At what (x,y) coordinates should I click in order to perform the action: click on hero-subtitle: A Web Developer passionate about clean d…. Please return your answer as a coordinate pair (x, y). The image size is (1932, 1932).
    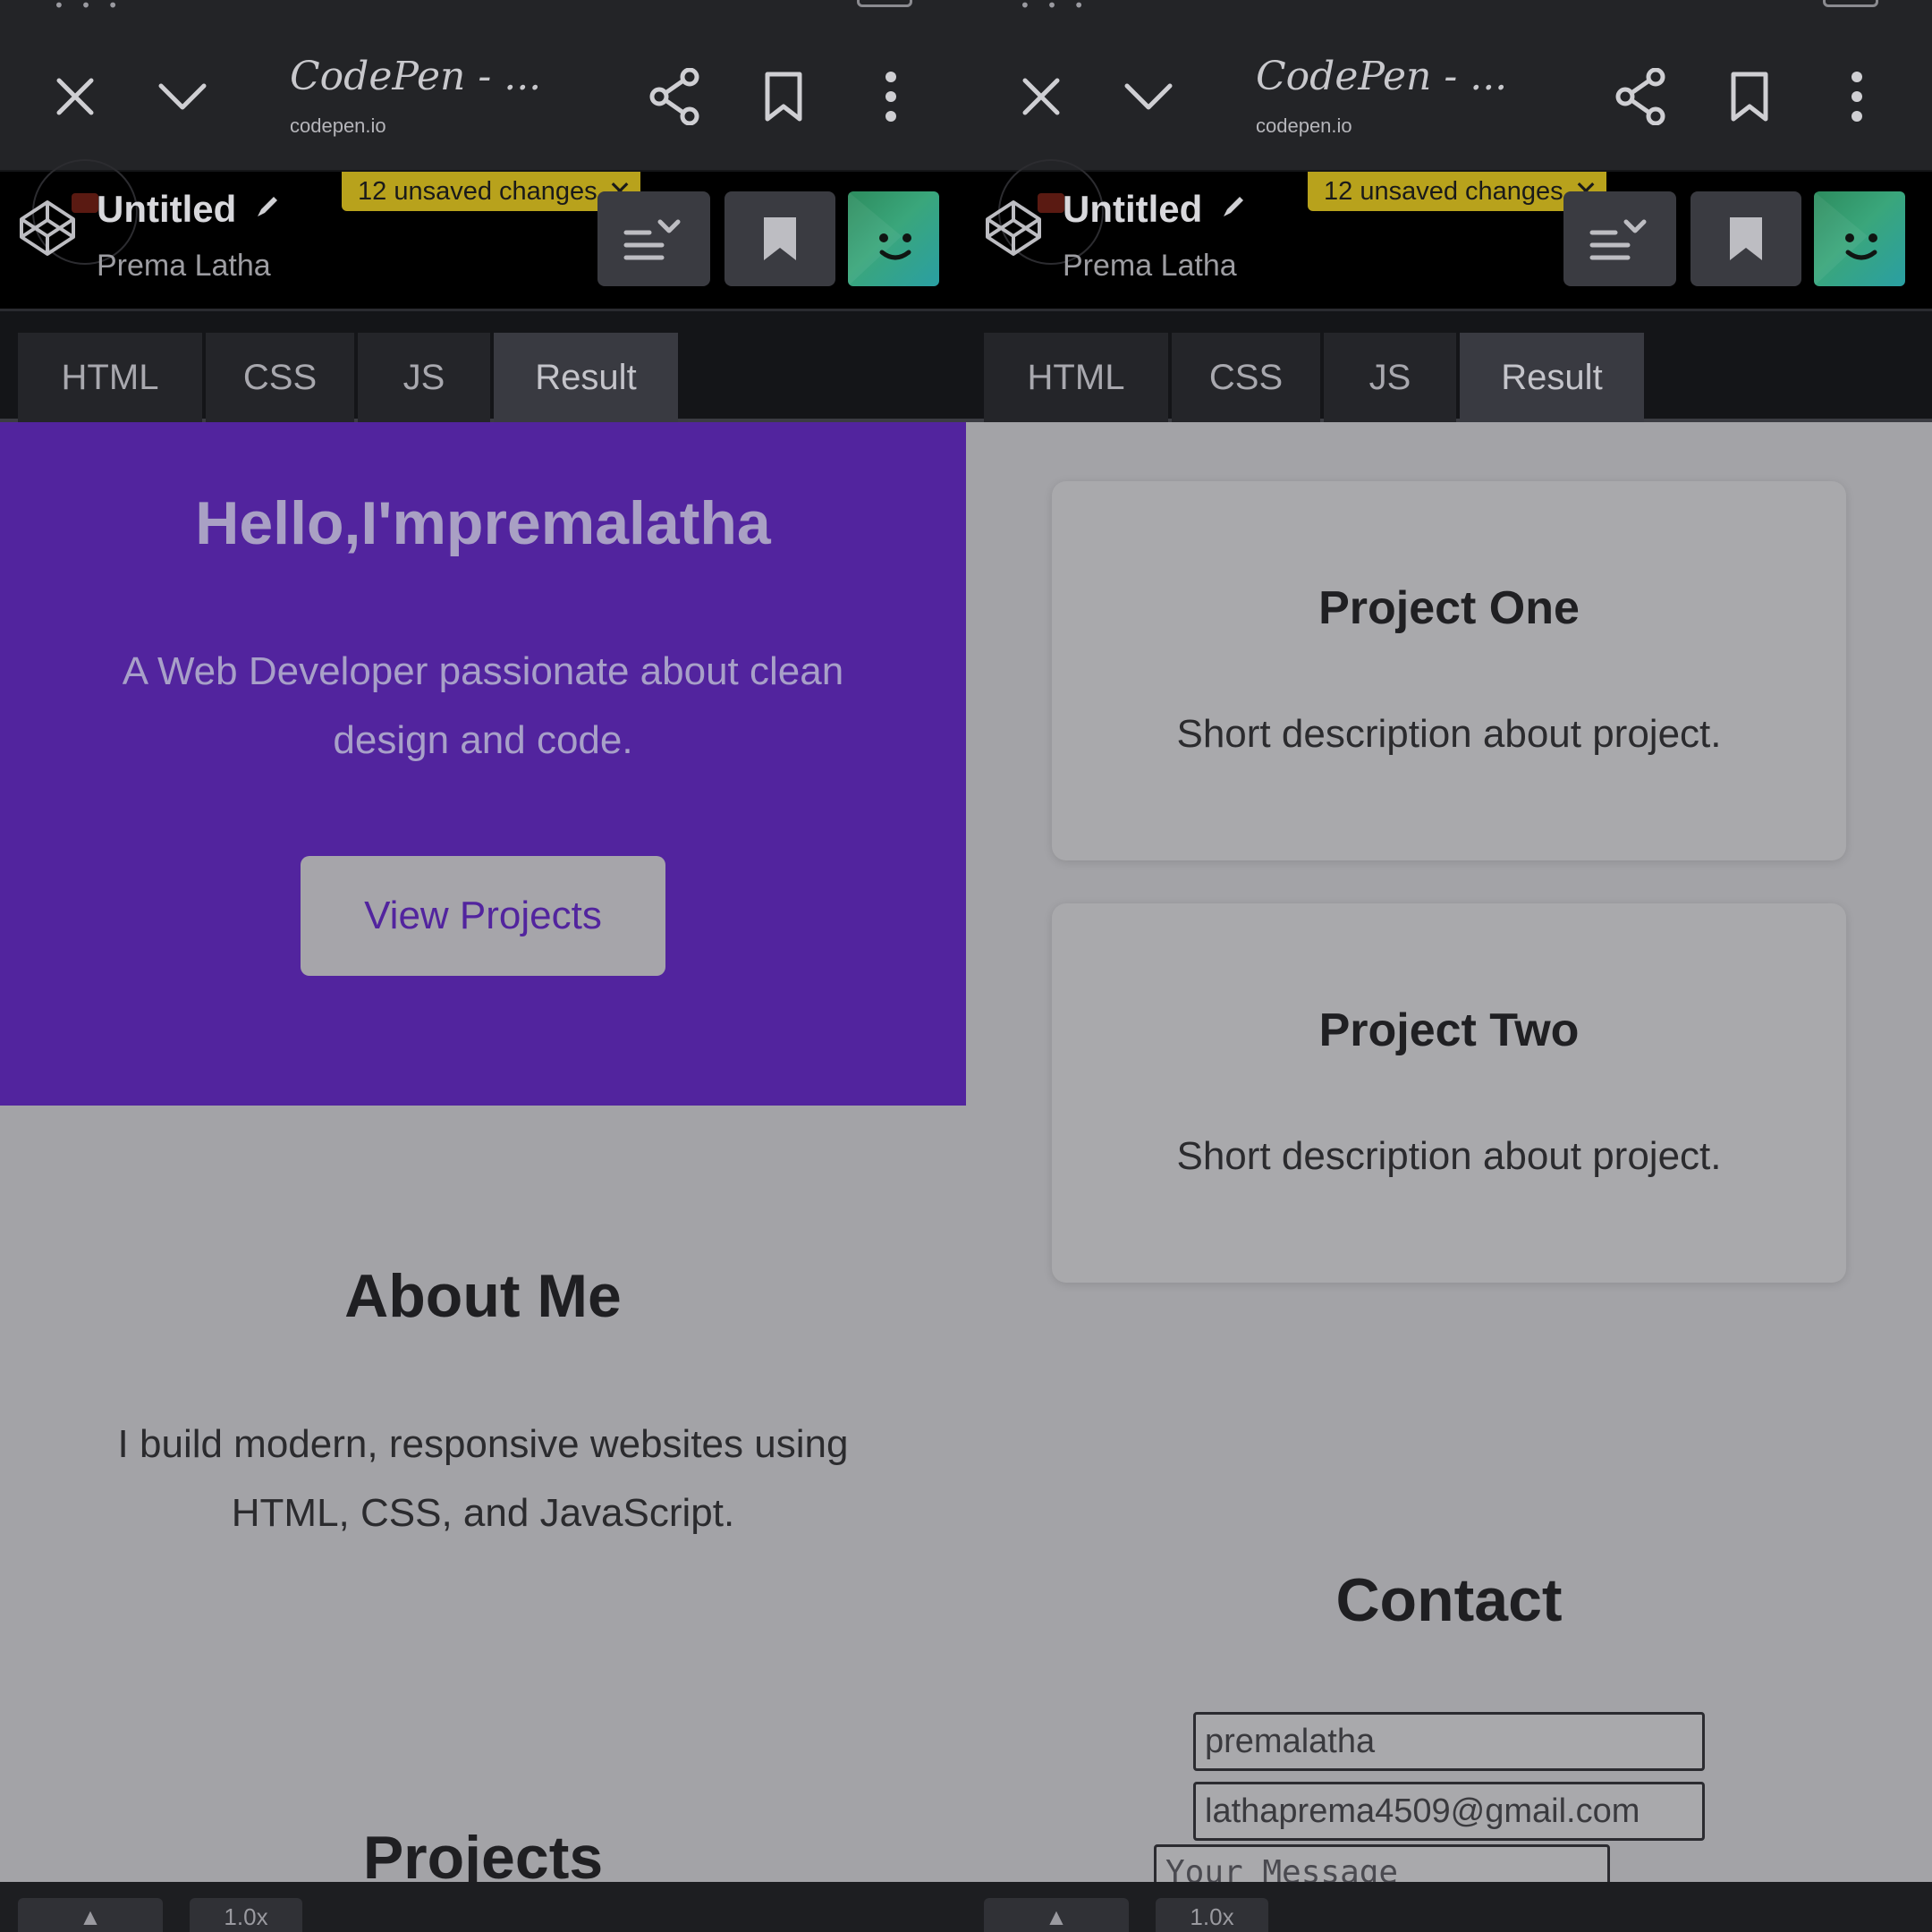
    Looking at the image, I should click on (483, 705).